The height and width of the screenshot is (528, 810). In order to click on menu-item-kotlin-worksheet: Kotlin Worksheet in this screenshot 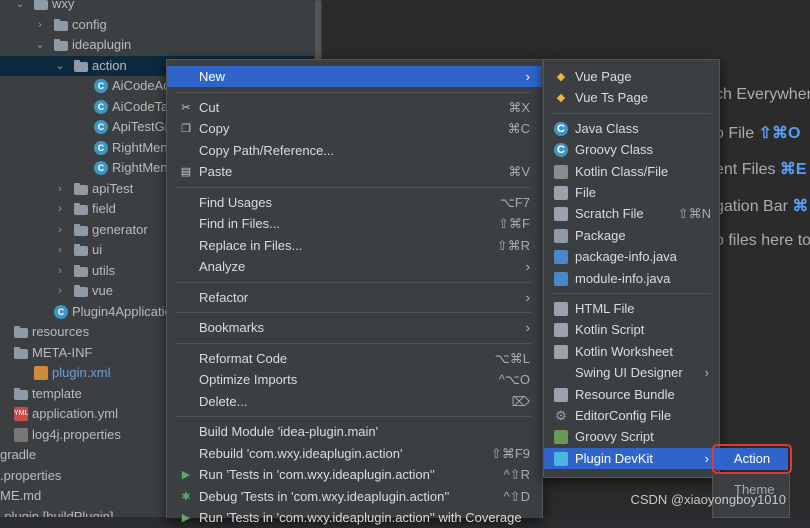, I will do `click(631, 351)`.